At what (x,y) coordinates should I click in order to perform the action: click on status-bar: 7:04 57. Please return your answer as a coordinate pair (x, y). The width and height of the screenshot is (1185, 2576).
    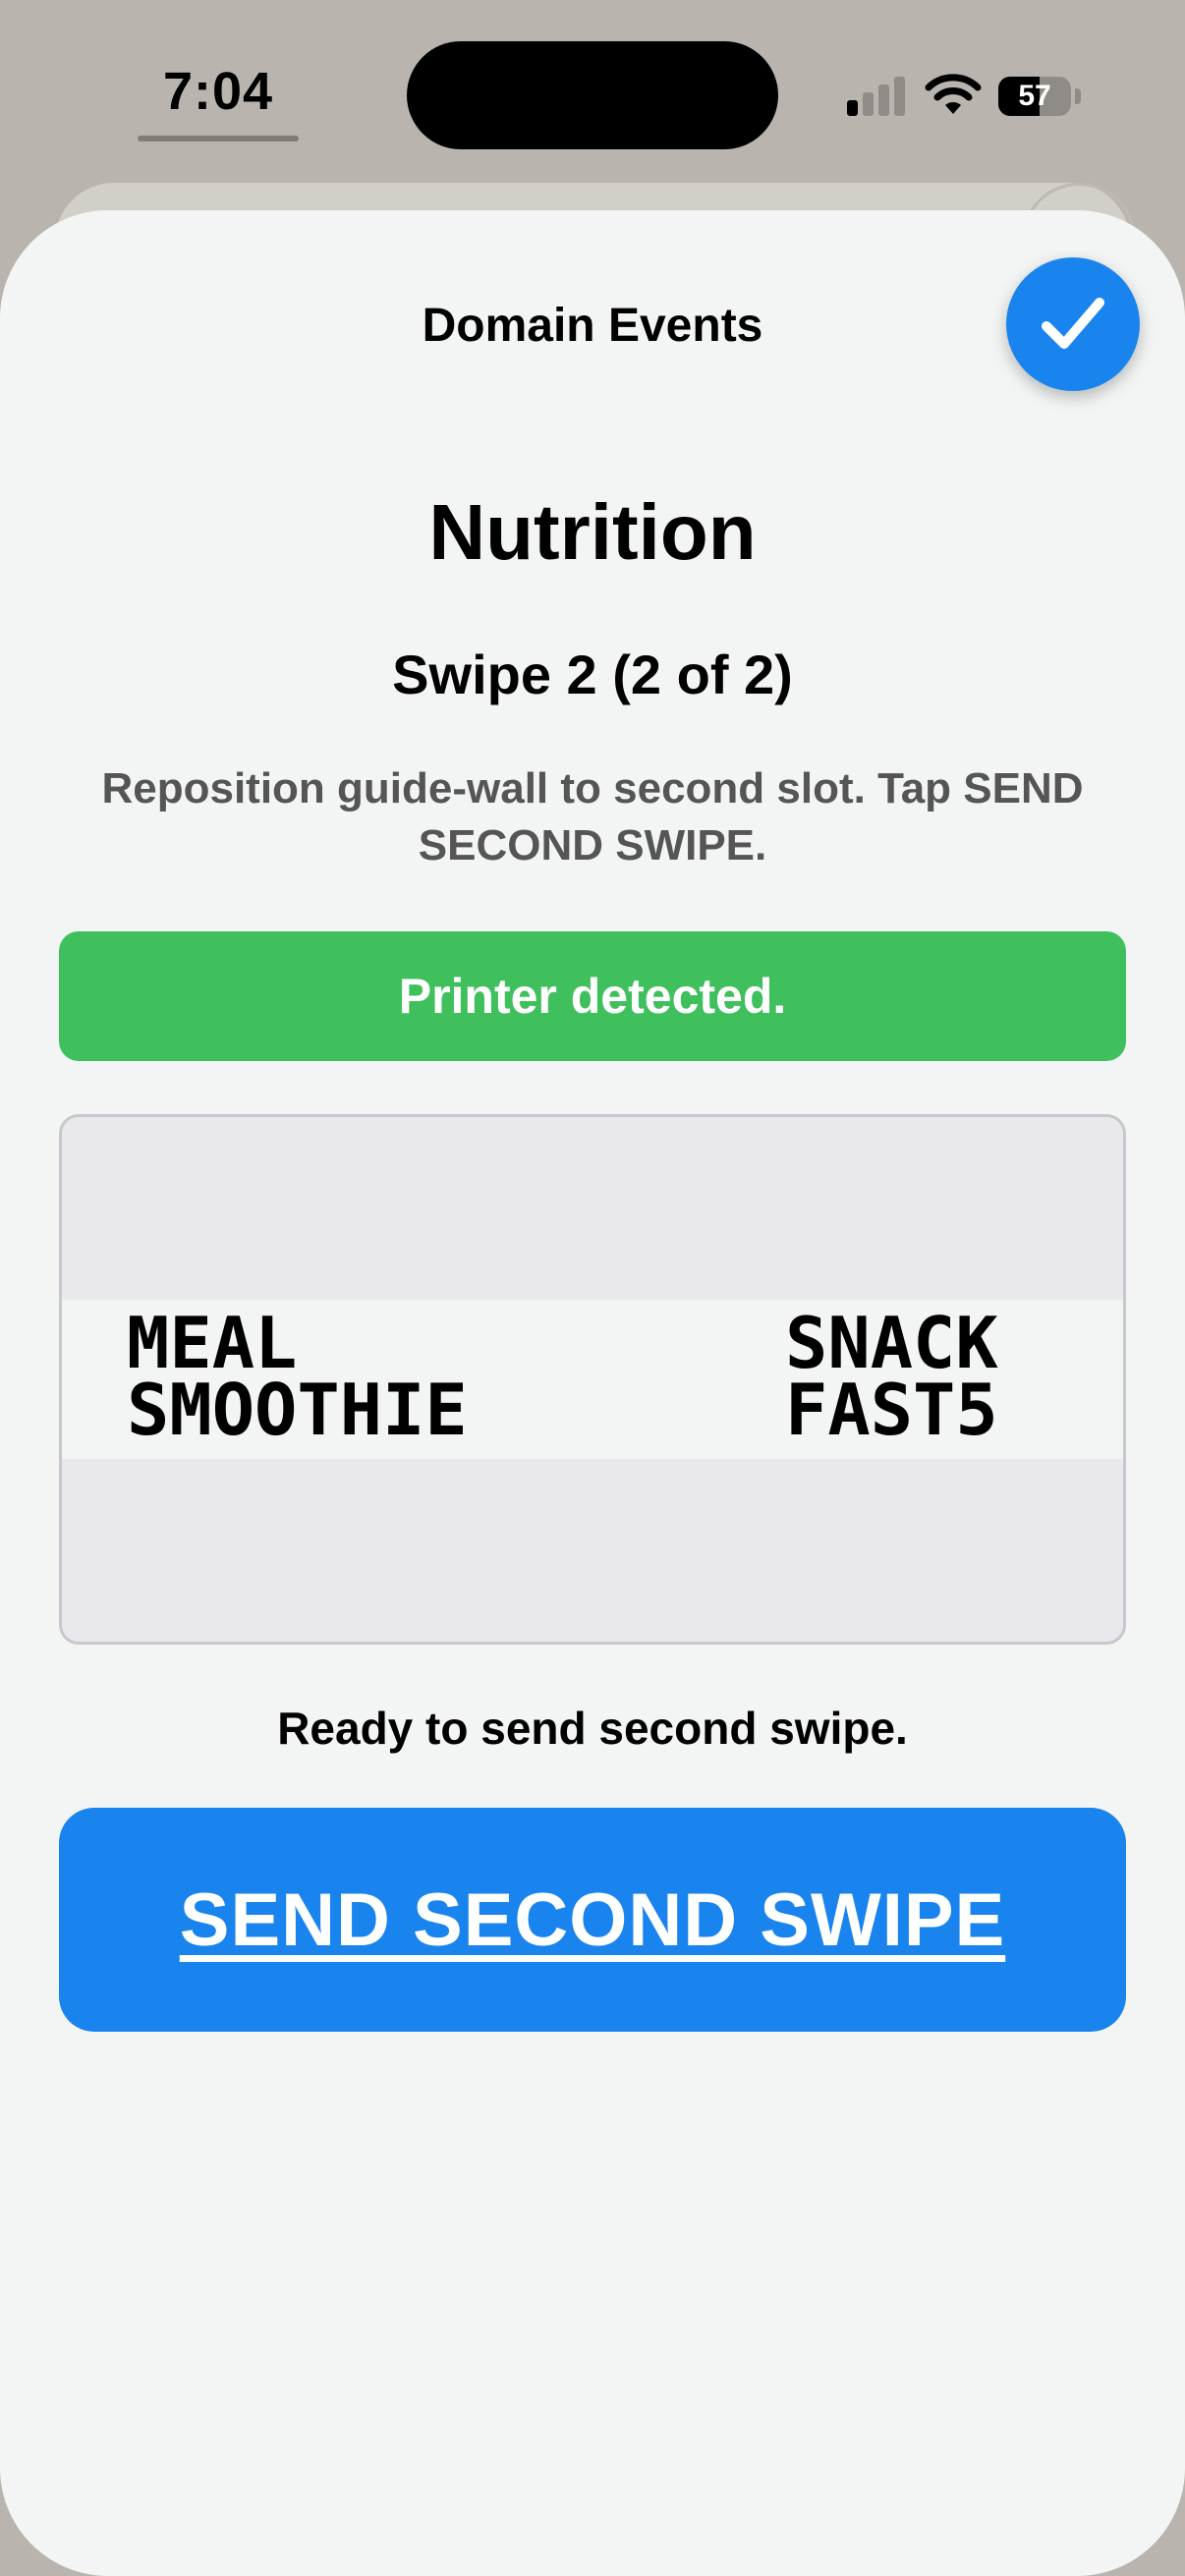
    Looking at the image, I should click on (592, 93).